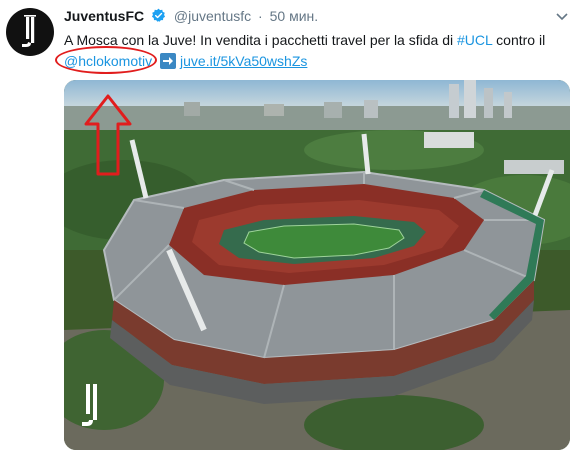  What do you see at coordinates (243, 61) in the screenshot?
I see `tweet-url-link: juve.it/5kVa50wshZs` at bounding box center [243, 61].